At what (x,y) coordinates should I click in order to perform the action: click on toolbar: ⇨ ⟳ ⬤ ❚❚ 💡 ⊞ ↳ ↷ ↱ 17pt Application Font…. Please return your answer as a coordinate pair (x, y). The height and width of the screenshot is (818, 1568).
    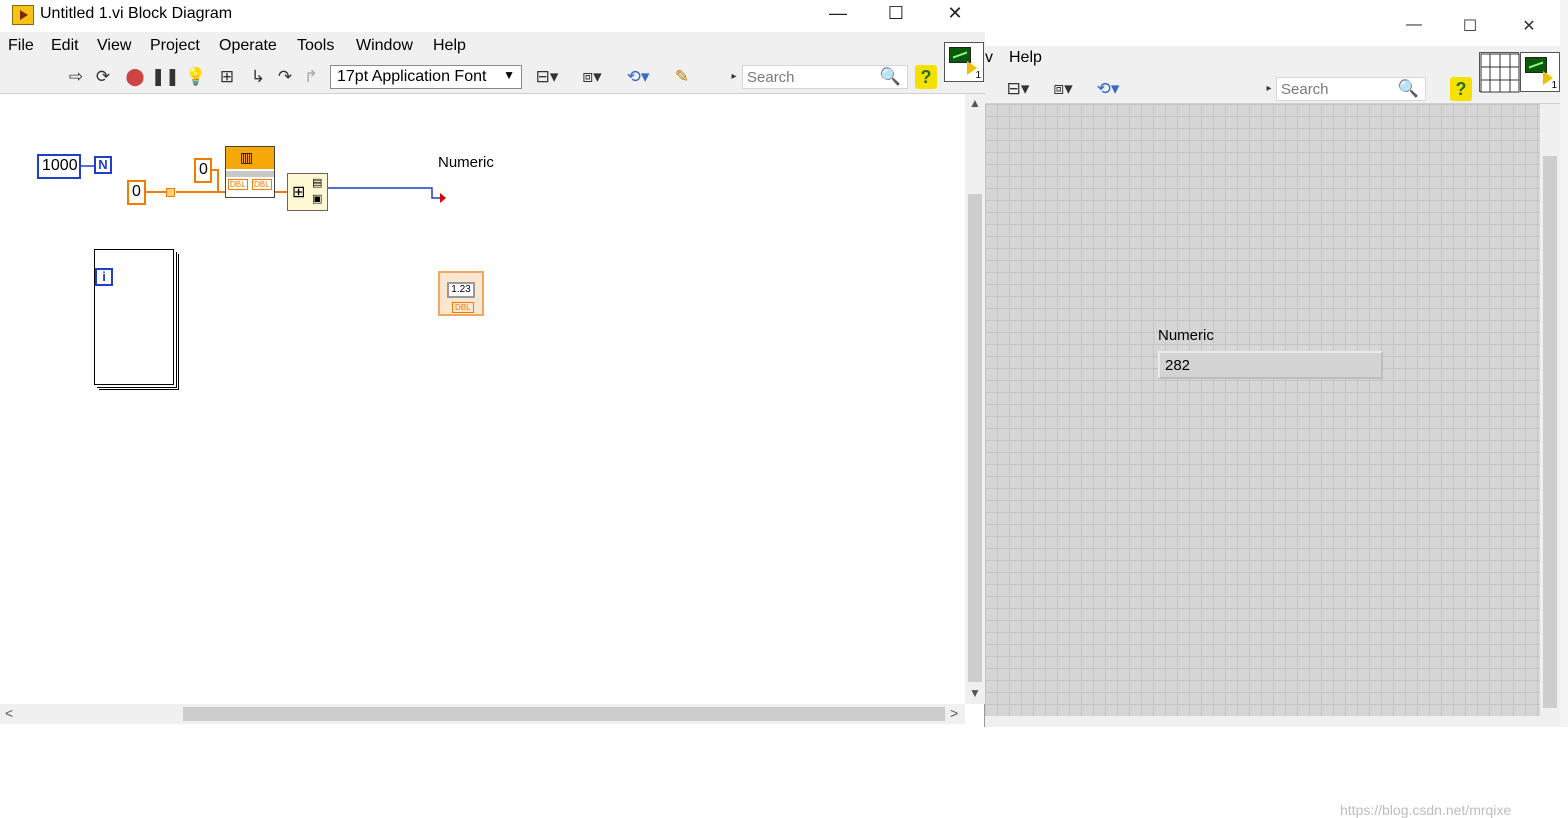
    Looking at the image, I should click on (492, 77).